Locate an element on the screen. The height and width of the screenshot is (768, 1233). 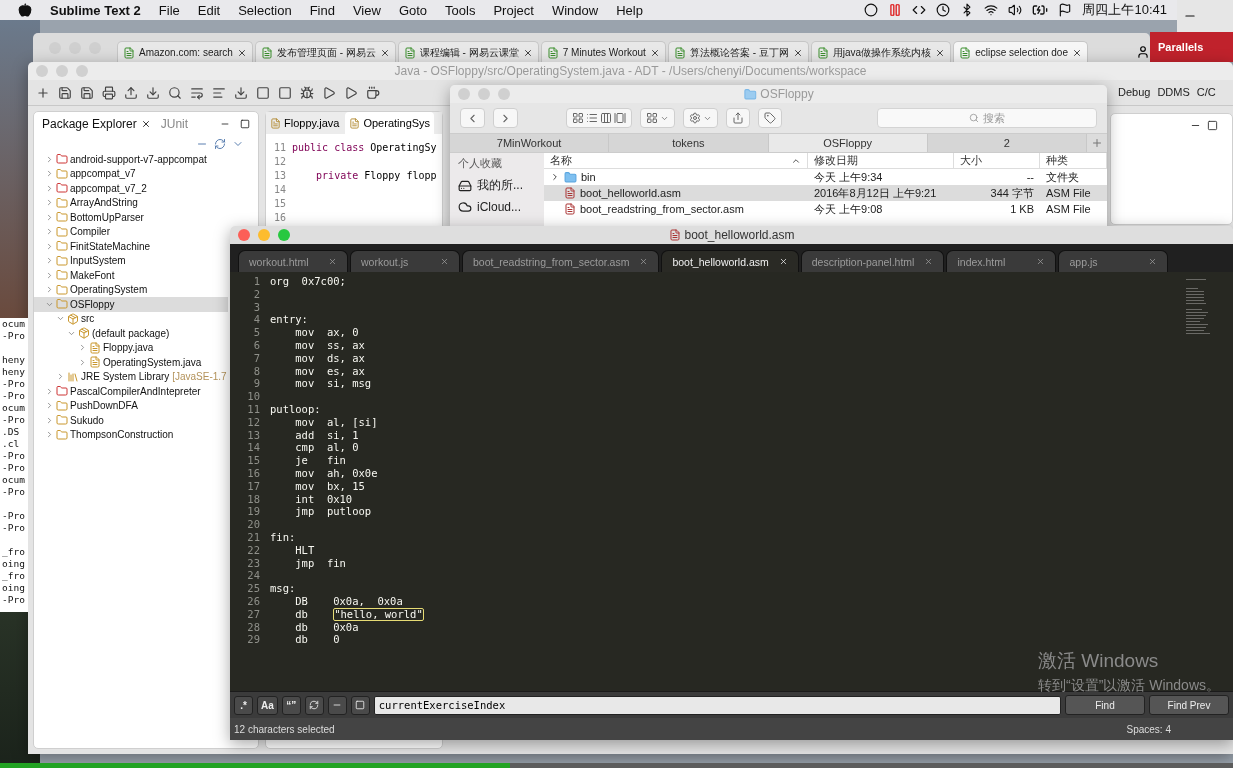
cup-icon is located at coordinates (373, 92).